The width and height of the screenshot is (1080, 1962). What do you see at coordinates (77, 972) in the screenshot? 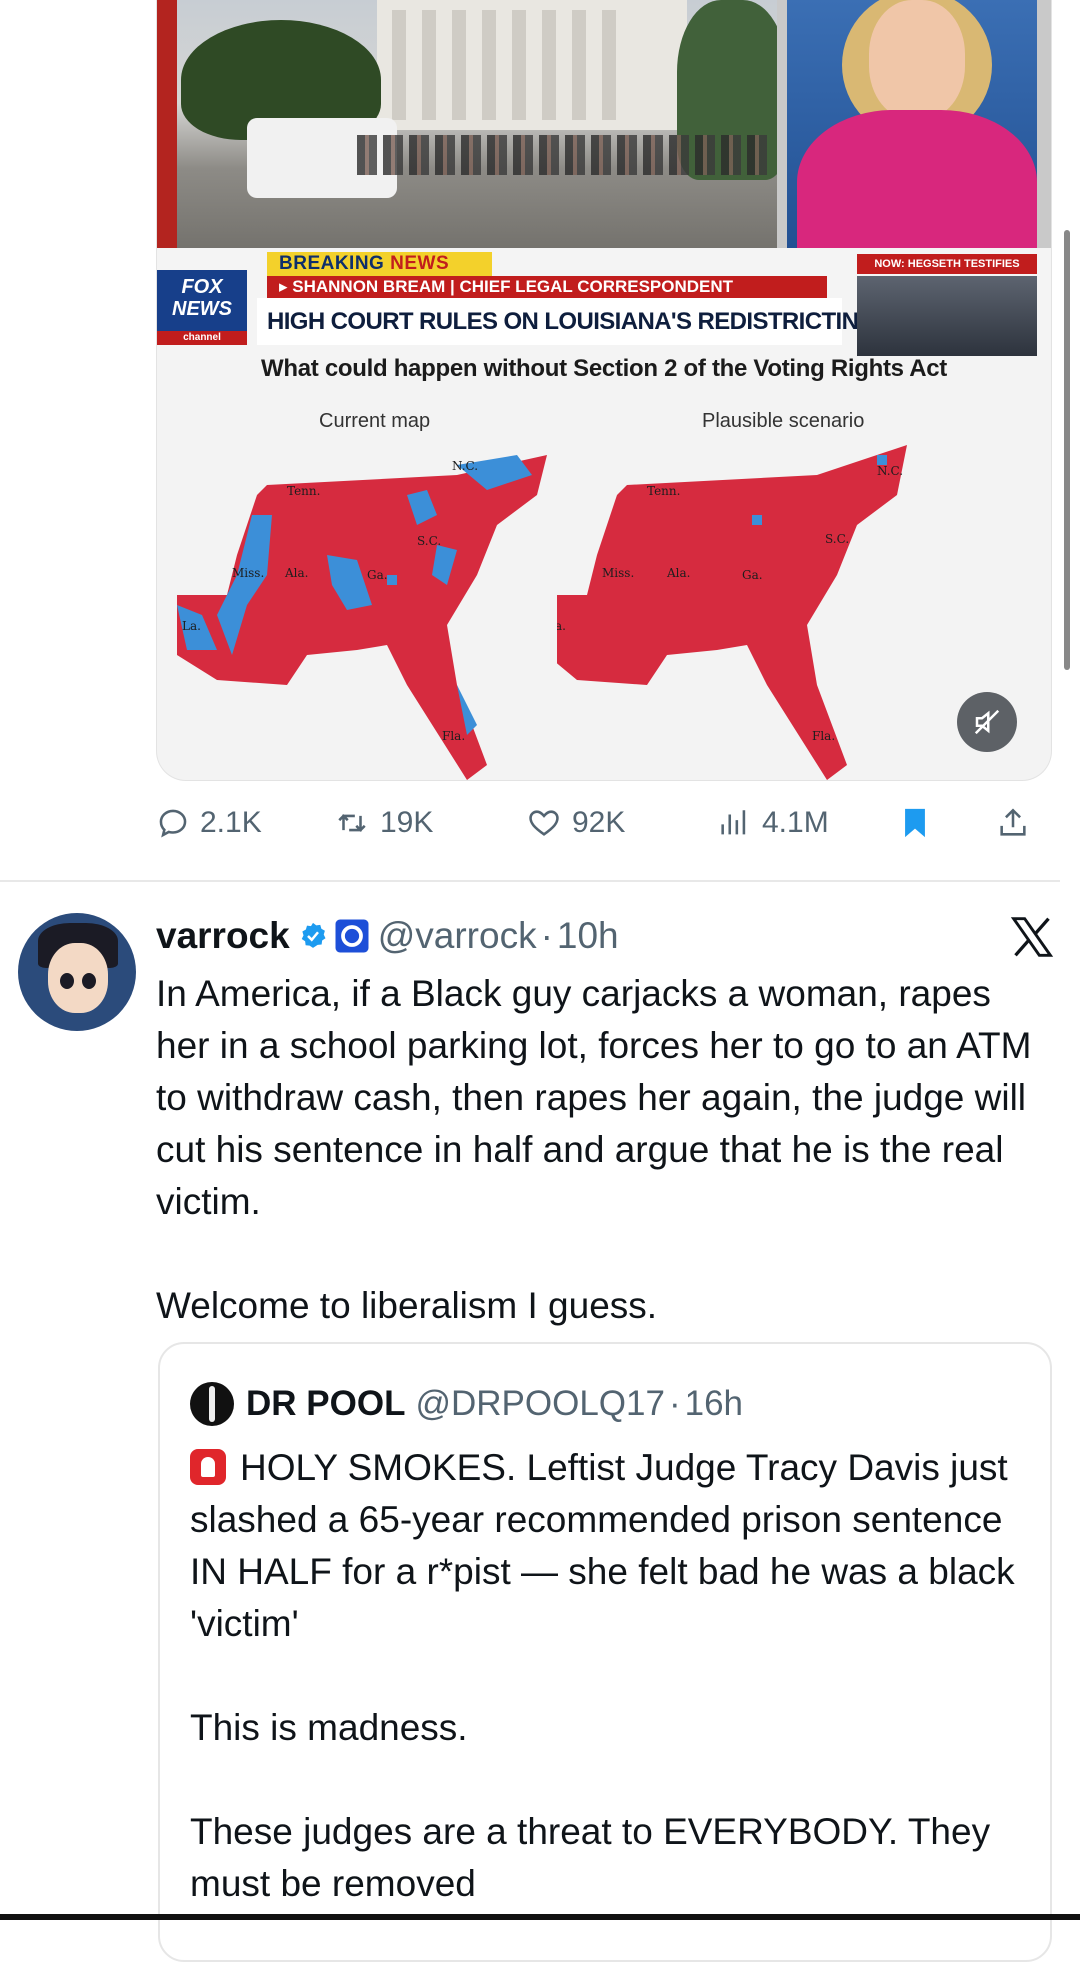
I see `avatar` at bounding box center [77, 972].